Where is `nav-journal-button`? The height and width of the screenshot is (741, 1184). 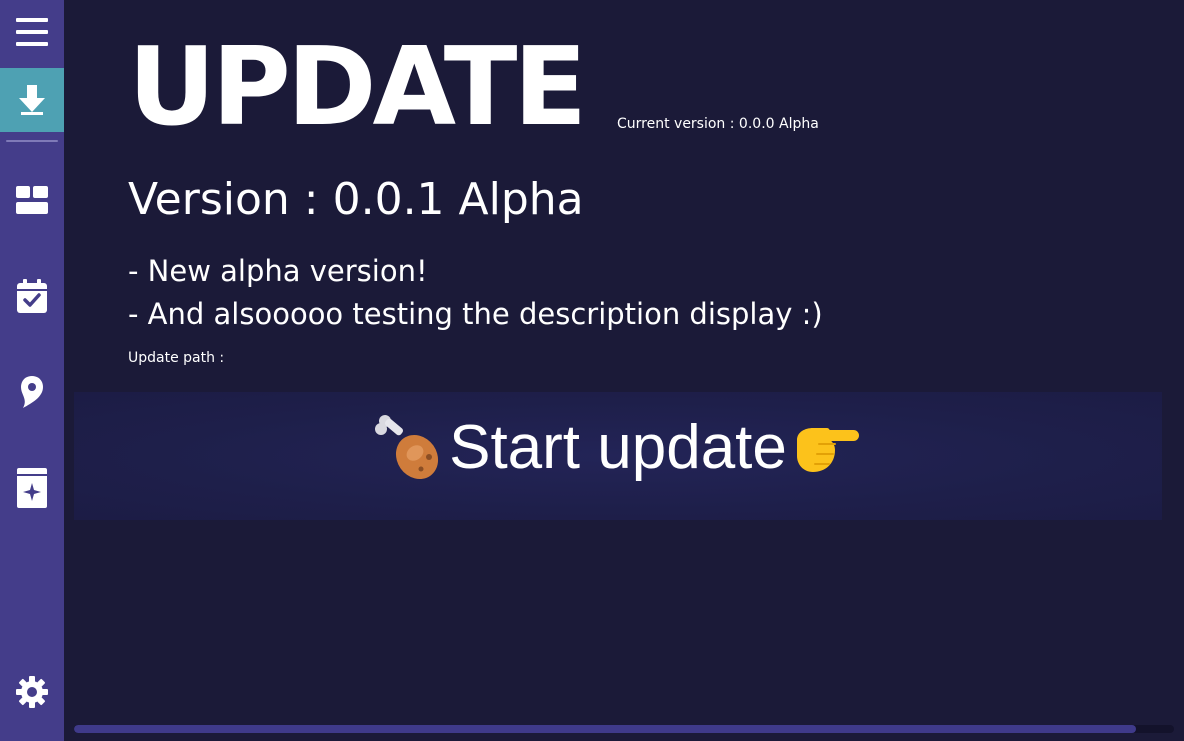
nav-journal-button is located at coordinates (32, 488).